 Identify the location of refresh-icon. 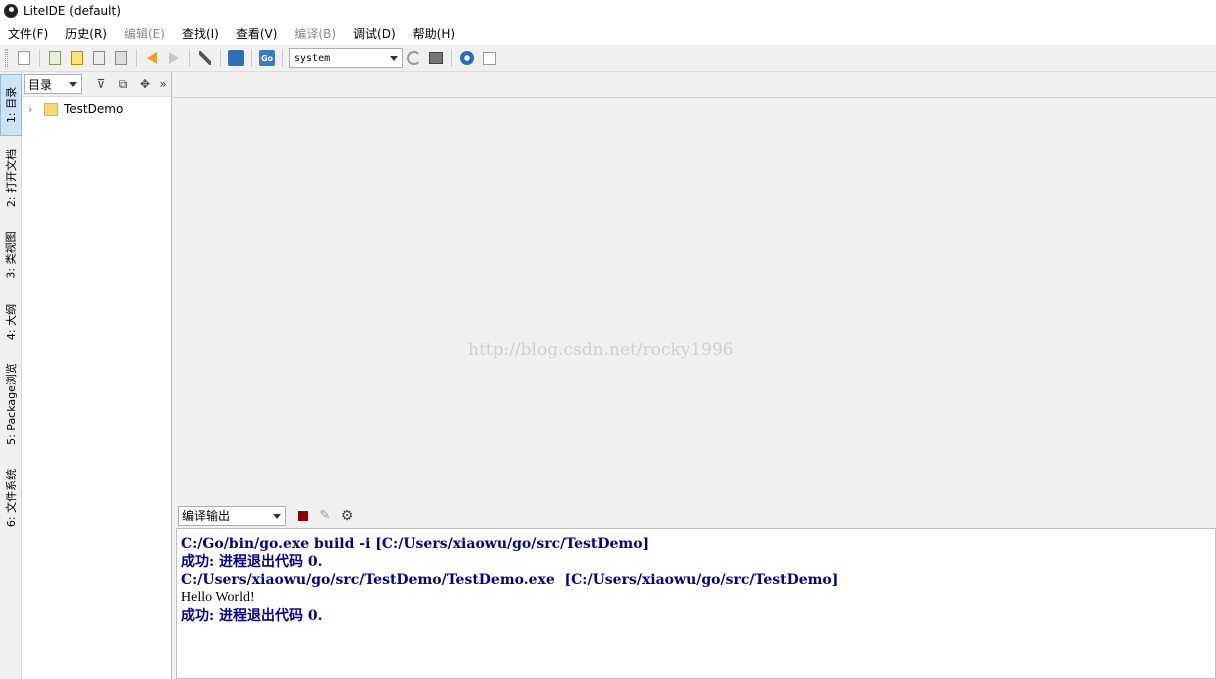
(414, 58).